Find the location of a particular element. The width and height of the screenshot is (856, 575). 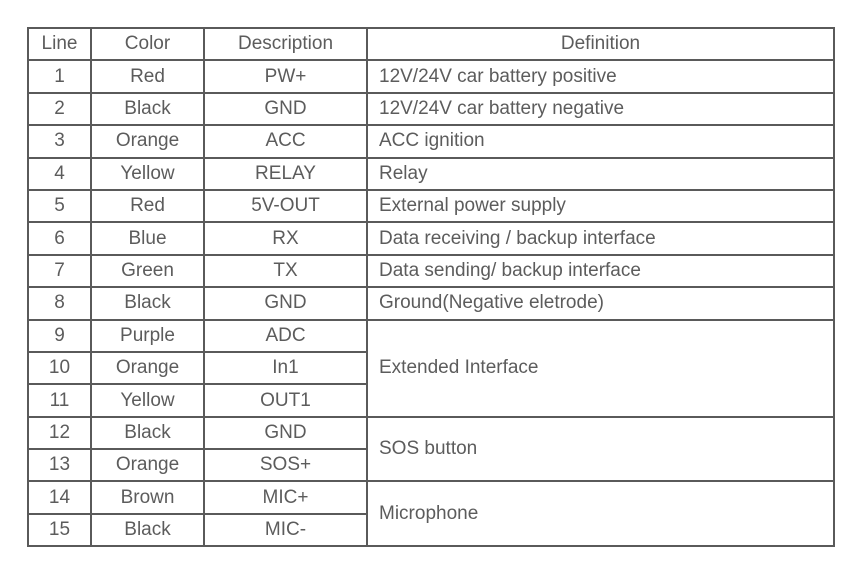

cell-description: PW+ is located at coordinates (285, 76).